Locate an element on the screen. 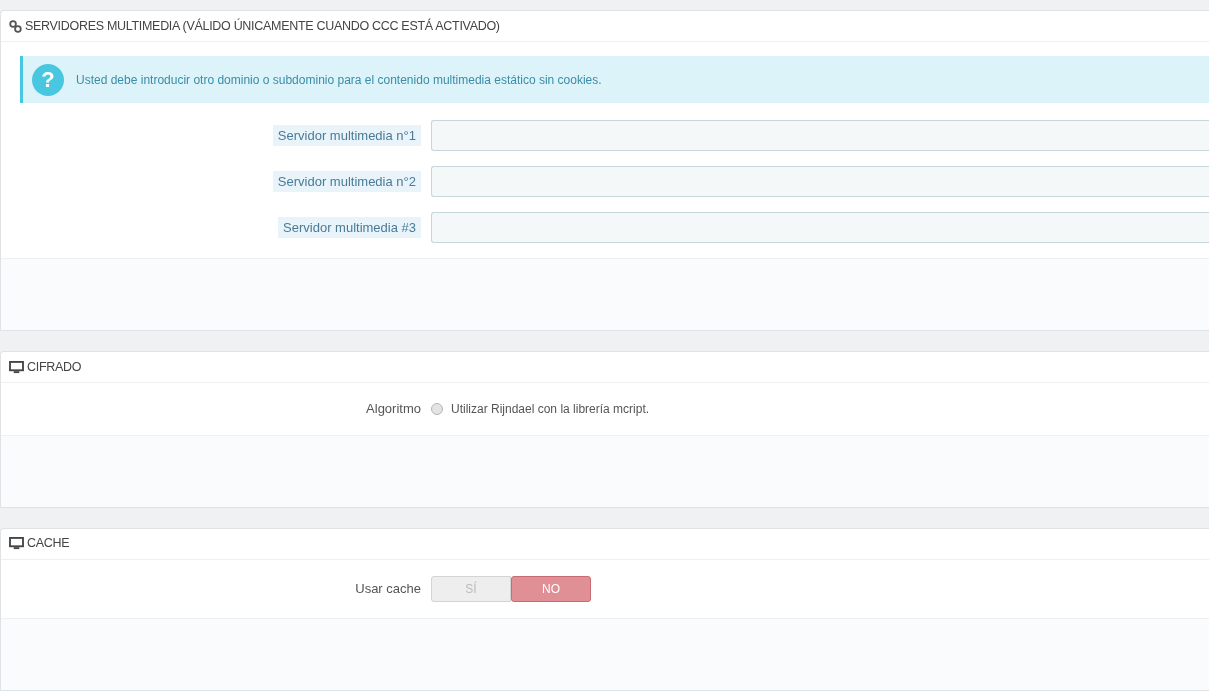  radio-label: Utilizar Rijndael con la librería mcript. is located at coordinates (550, 409).